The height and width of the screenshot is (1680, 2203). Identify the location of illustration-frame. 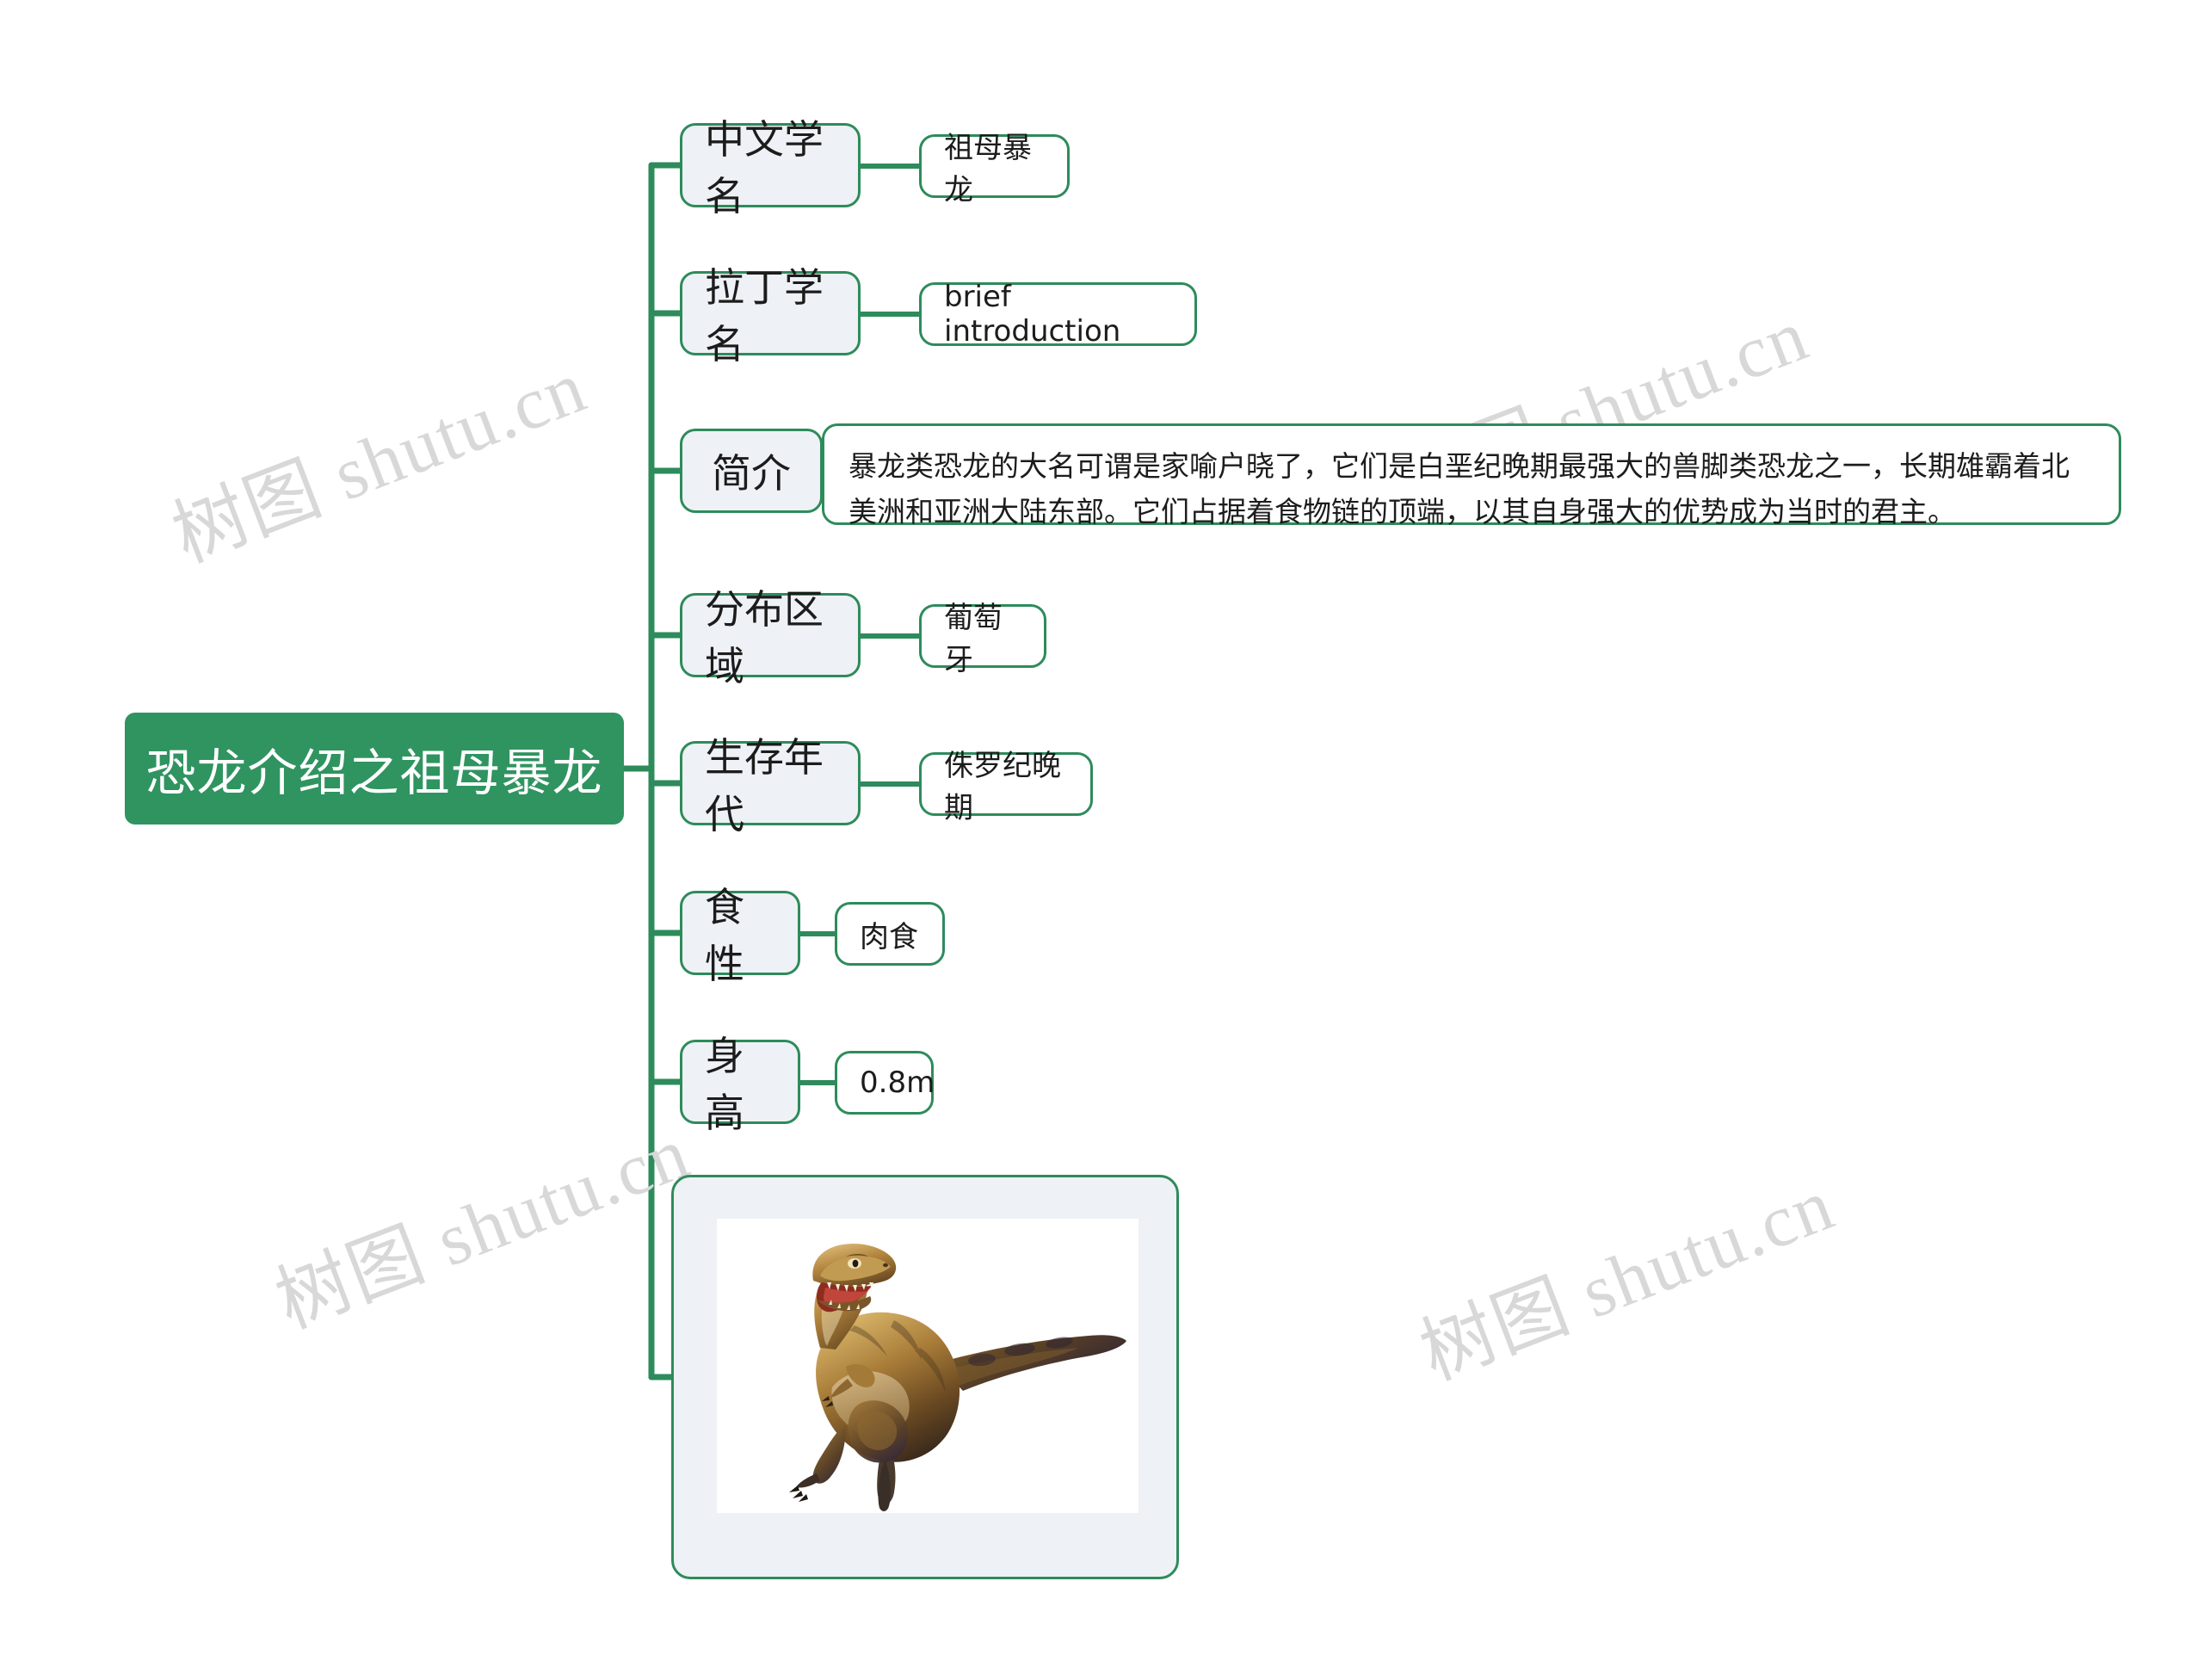
(928, 1366).